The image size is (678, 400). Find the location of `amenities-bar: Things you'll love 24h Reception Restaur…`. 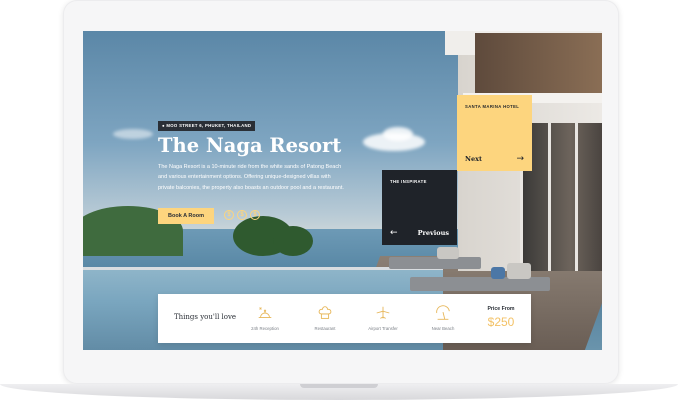

amenities-bar: Things you'll love 24h Reception Restaur… is located at coordinates (344, 318).